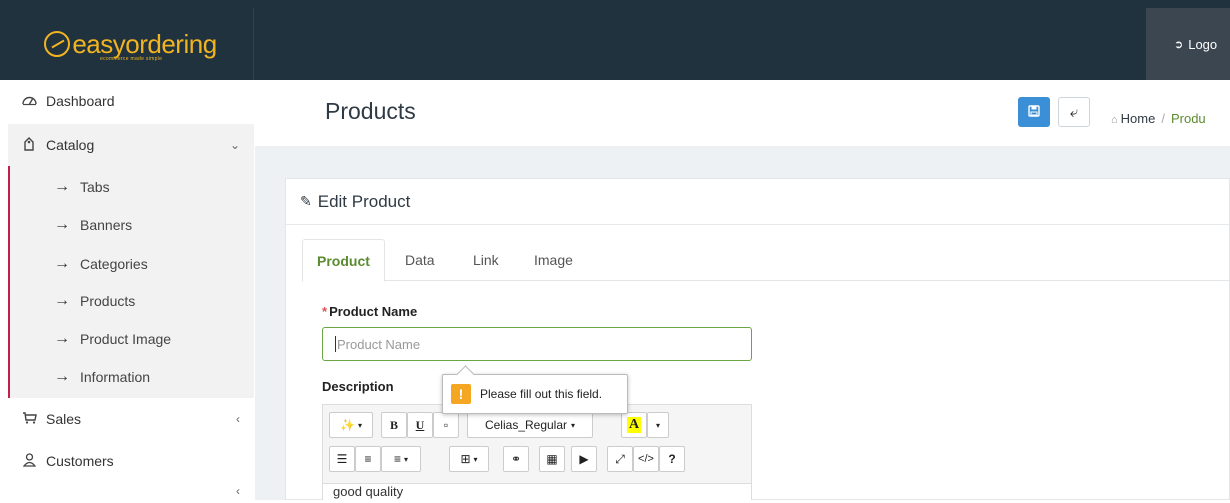 The image size is (1230, 503). I want to click on back-button: ⤶, so click(1074, 112).